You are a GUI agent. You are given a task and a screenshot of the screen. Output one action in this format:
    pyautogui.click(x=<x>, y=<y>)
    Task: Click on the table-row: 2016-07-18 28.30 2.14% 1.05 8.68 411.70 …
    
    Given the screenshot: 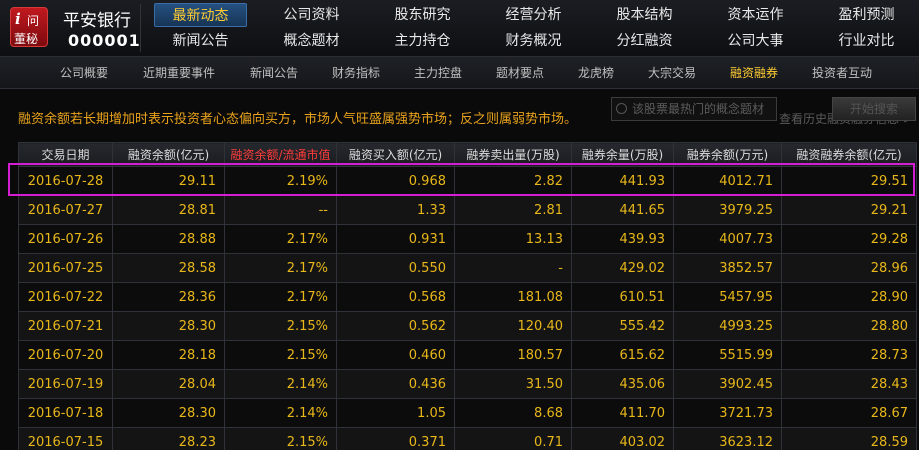 What is the action you would take?
    pyautogui.click(x=467, y=413)
    